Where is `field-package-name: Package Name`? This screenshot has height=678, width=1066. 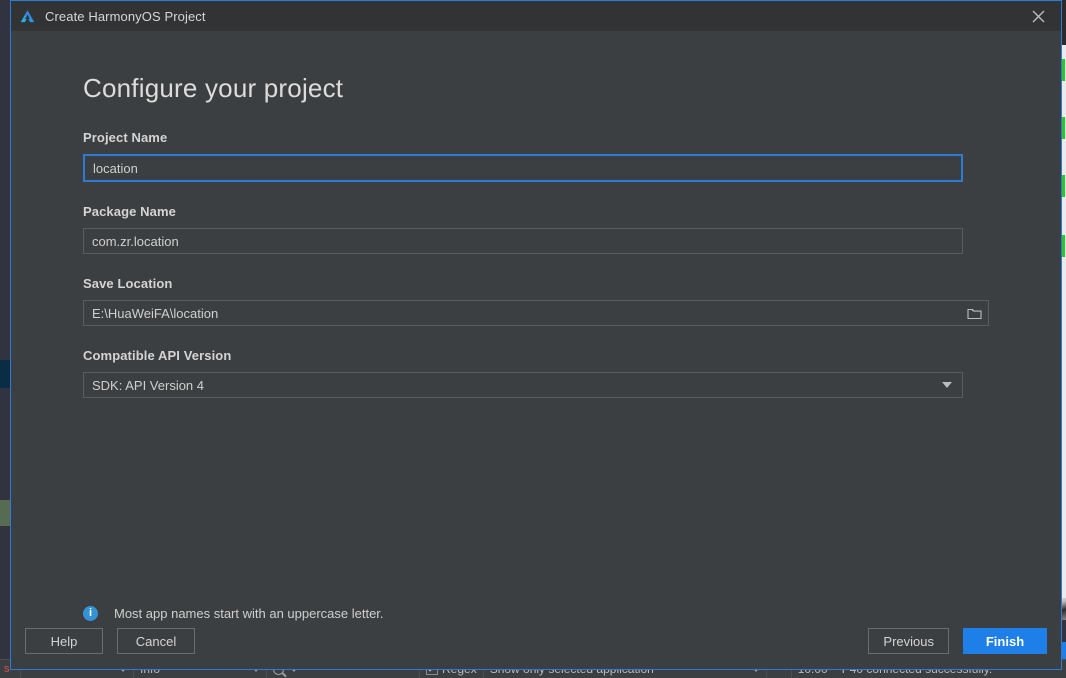
field-package-name: Package Name is located at coordinates (536, 229).